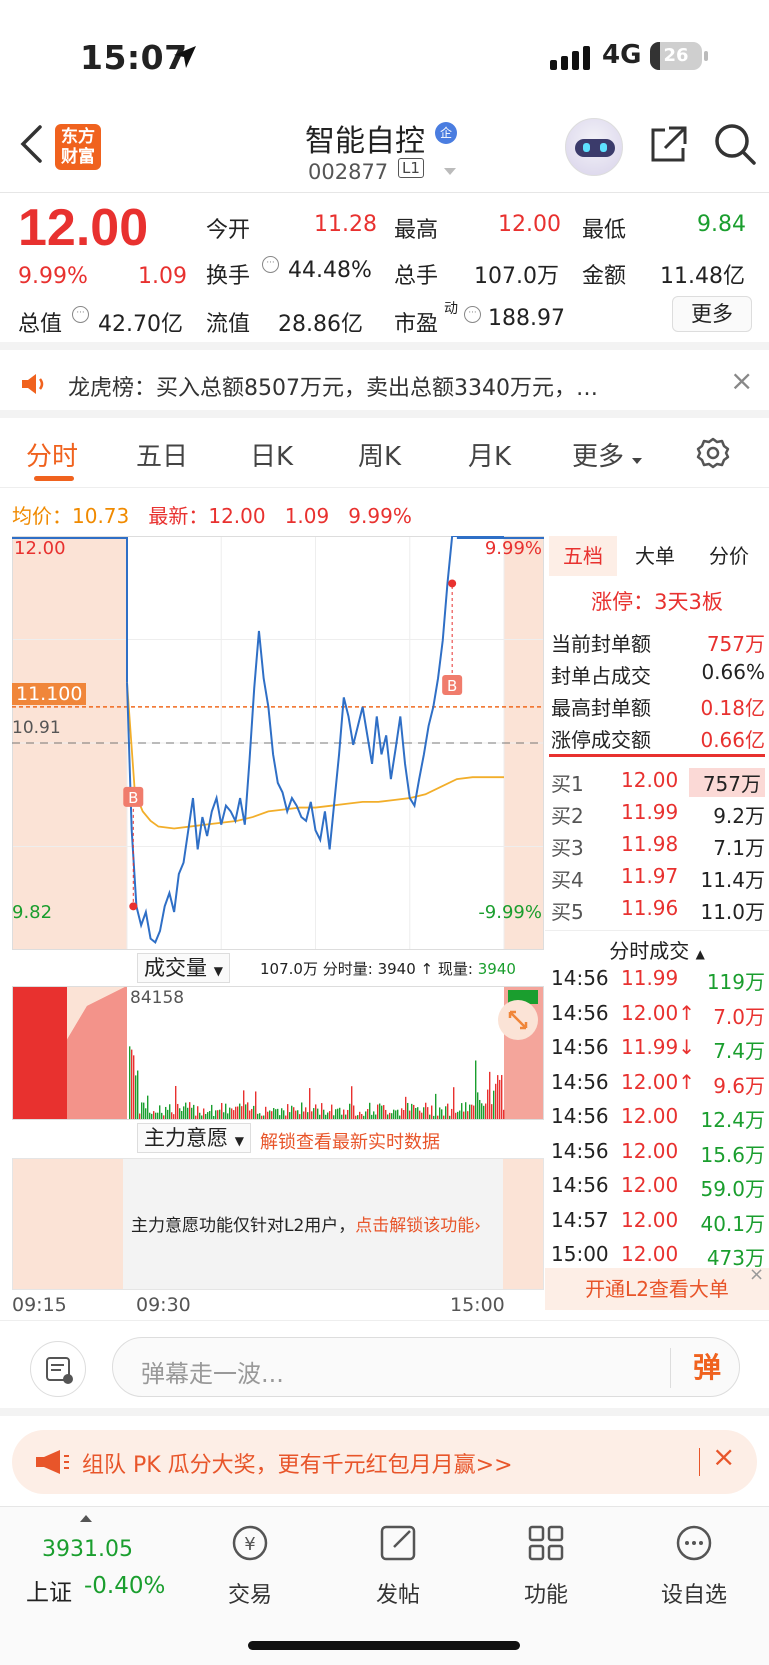  What do you see at coordinates (452, 686) in the screenshot?
I see `buy-marker-label: B` at bounding box center [452, 686].